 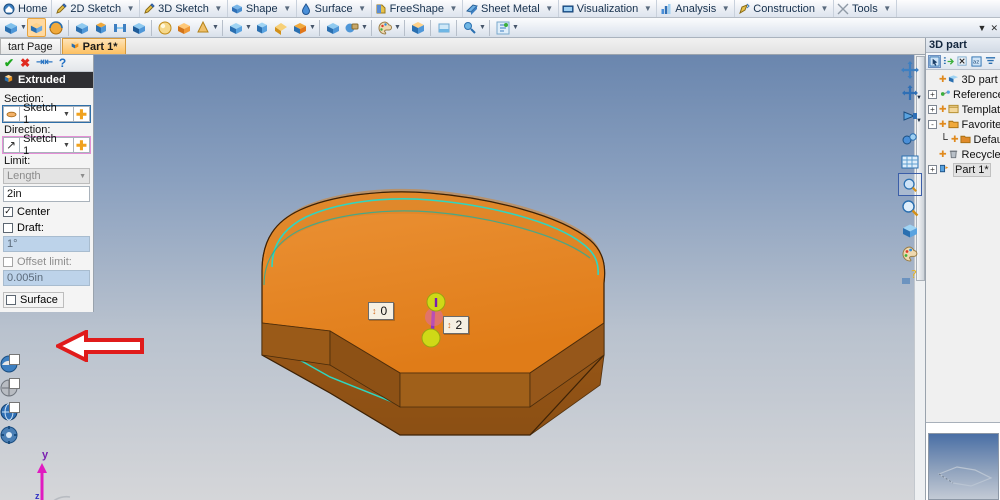 What do you see at coordinates (910, 138) in the screenshot?
I see `rotate-view-button` at bounding box center [910, 138].